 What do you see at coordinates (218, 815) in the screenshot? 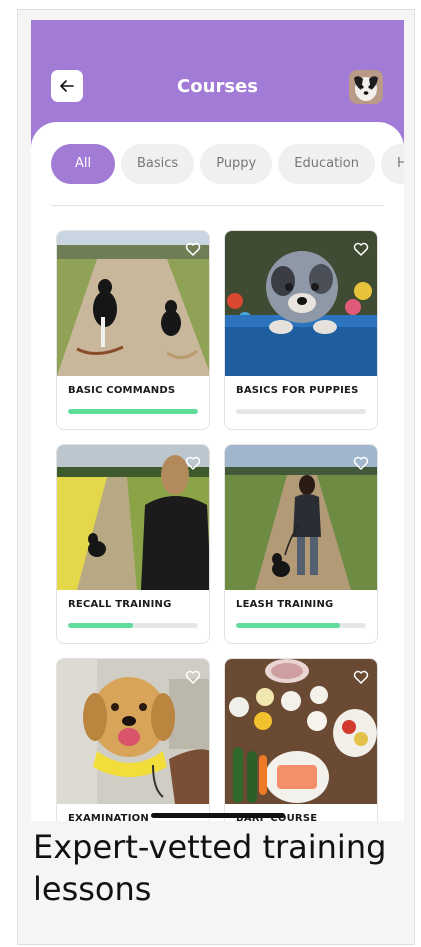
I see `home-indicator` at bounding box center [218, 815].